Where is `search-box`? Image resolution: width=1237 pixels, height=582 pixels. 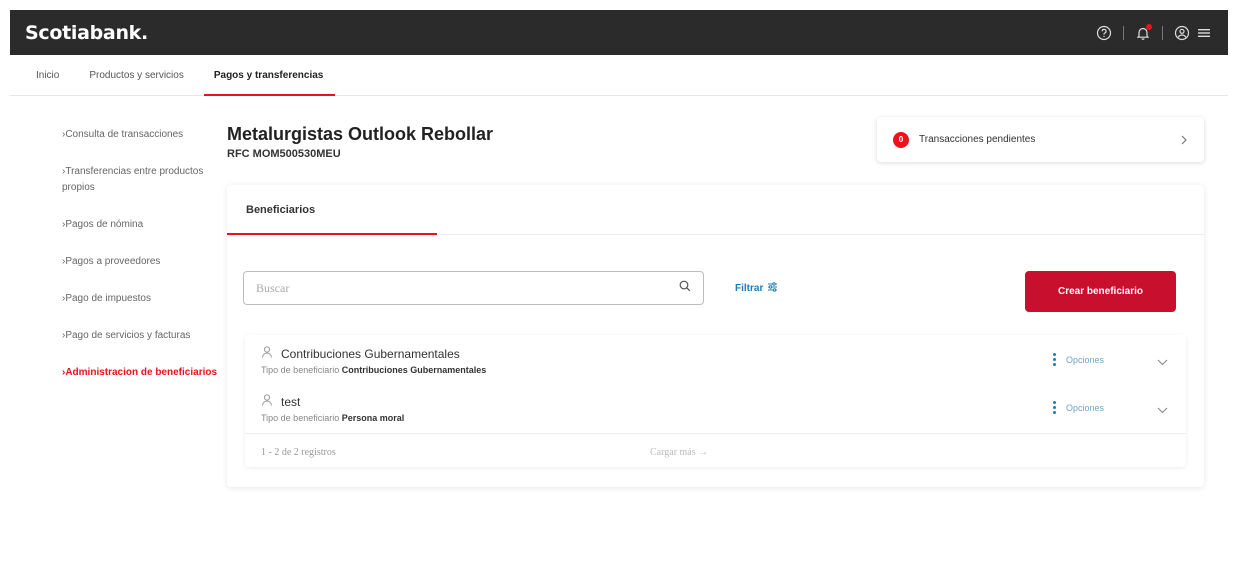
search-box is located at coordinates (473, 288).